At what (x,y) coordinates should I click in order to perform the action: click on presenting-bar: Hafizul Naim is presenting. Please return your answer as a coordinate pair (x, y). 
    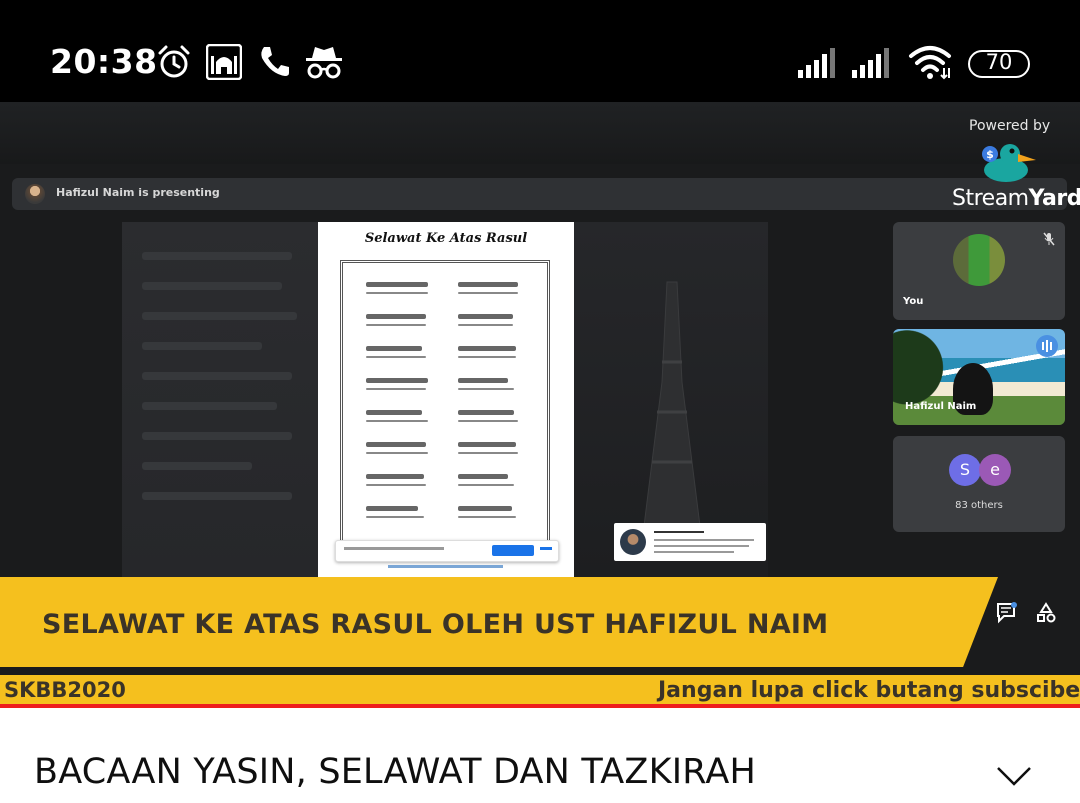
    Looking at the image, I should click on (539, 194).